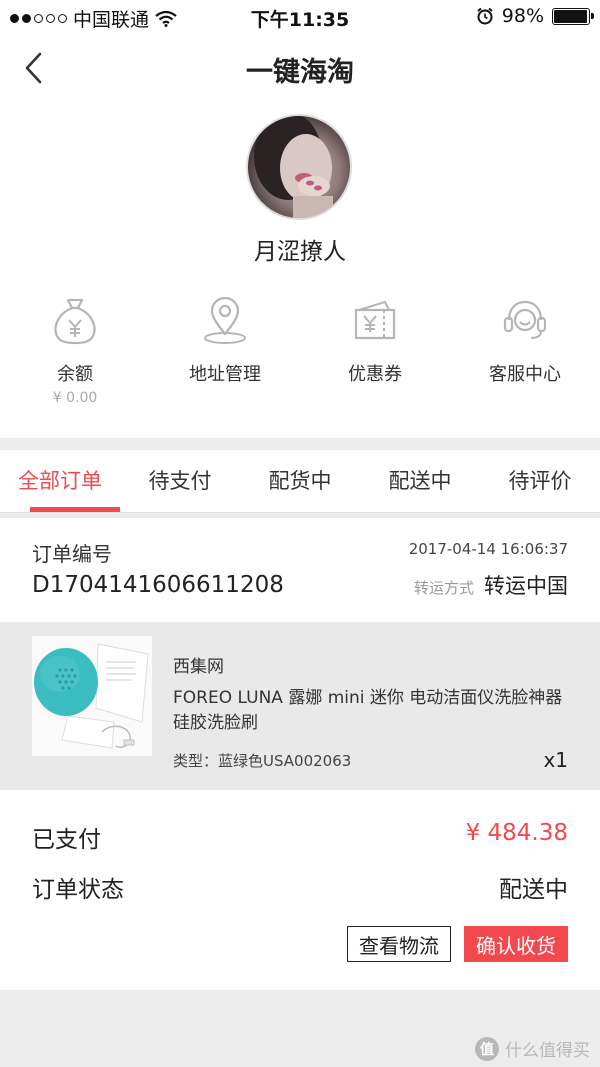 The image size is (600, 1067). What do you see at coordinates (526, 586) in the screenshot?
I see `shipping-method-value: 转运中国` at bounding box center [526, 586].